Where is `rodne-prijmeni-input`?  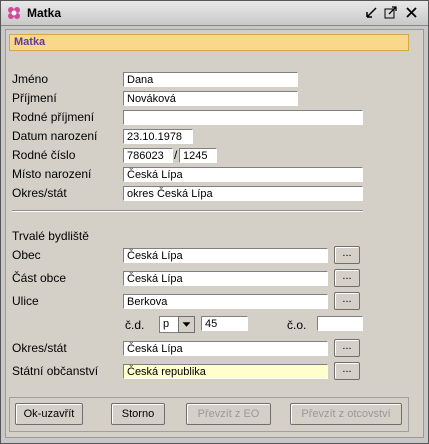
rodne-prijmeni-input is located at coordinates (243, 117).